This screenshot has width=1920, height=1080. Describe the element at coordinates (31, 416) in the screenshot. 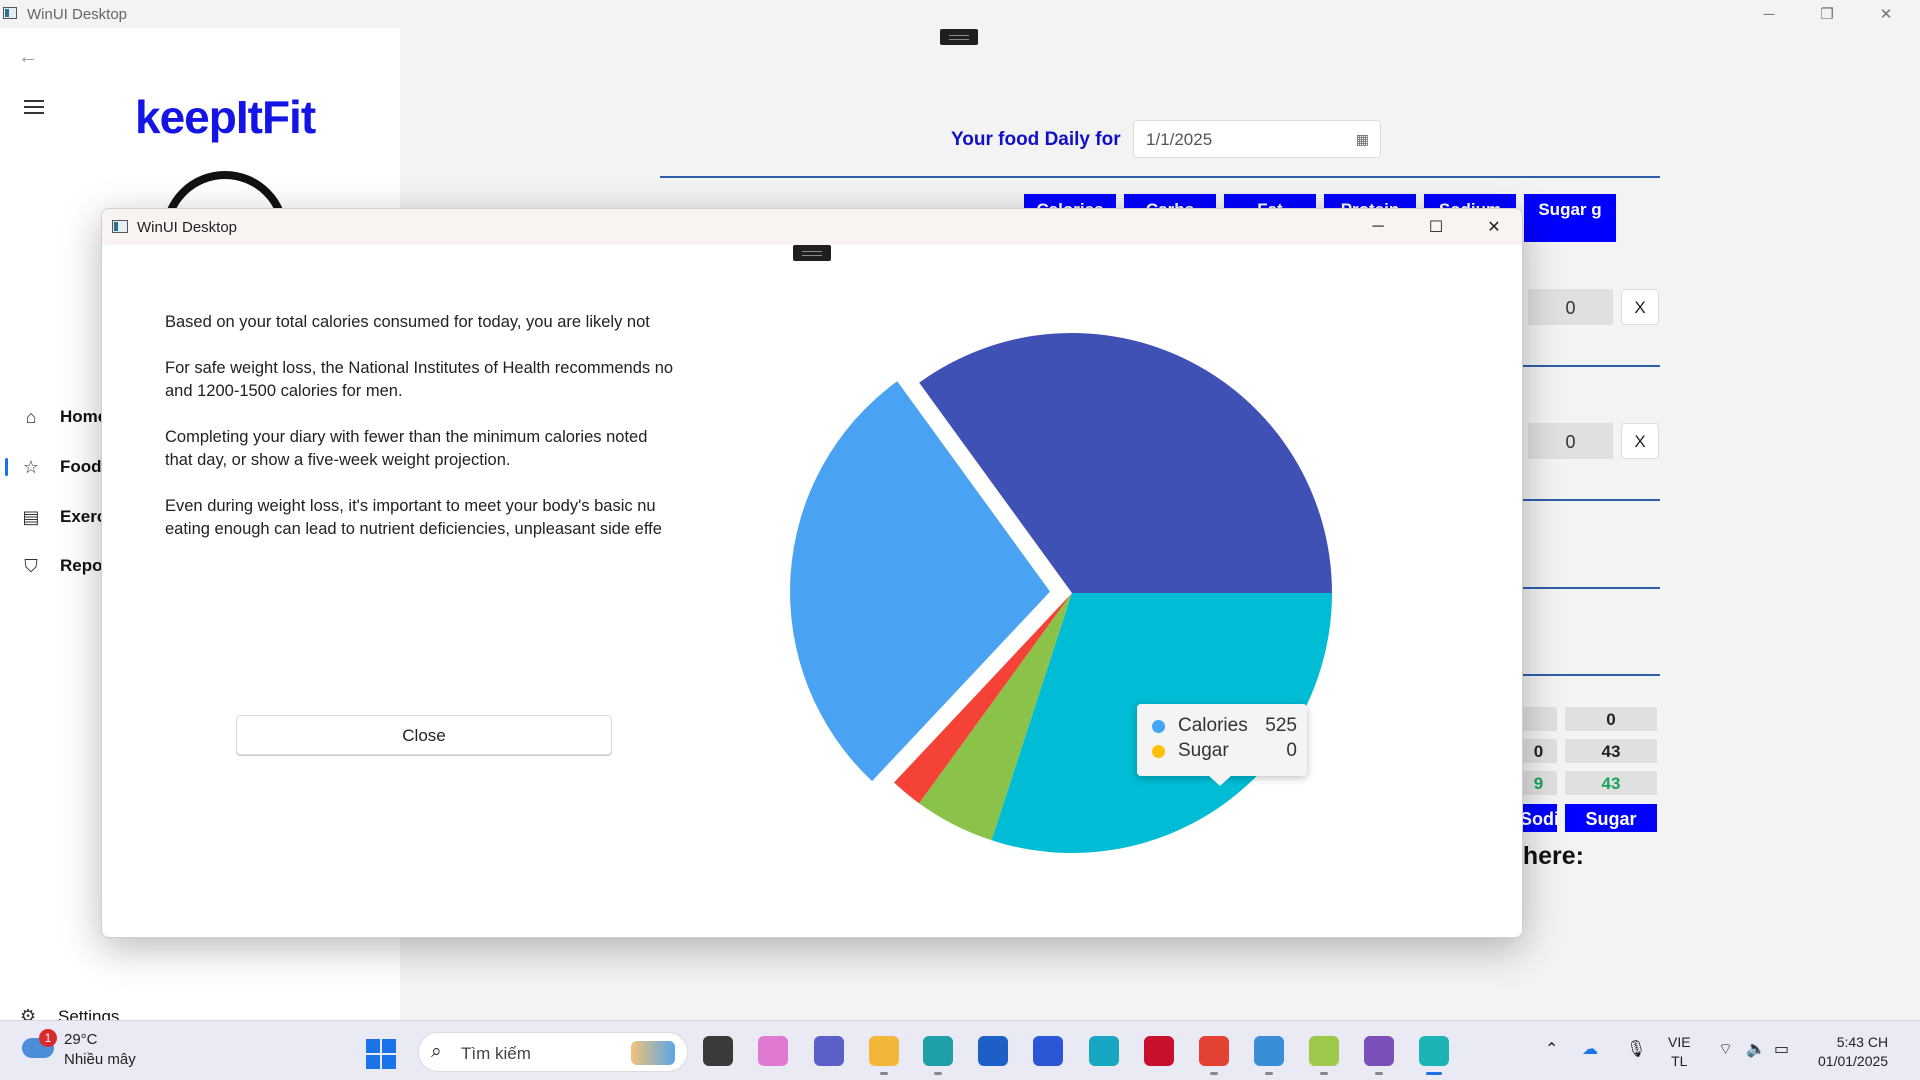

I see `home-icon: ⌂` at that location.